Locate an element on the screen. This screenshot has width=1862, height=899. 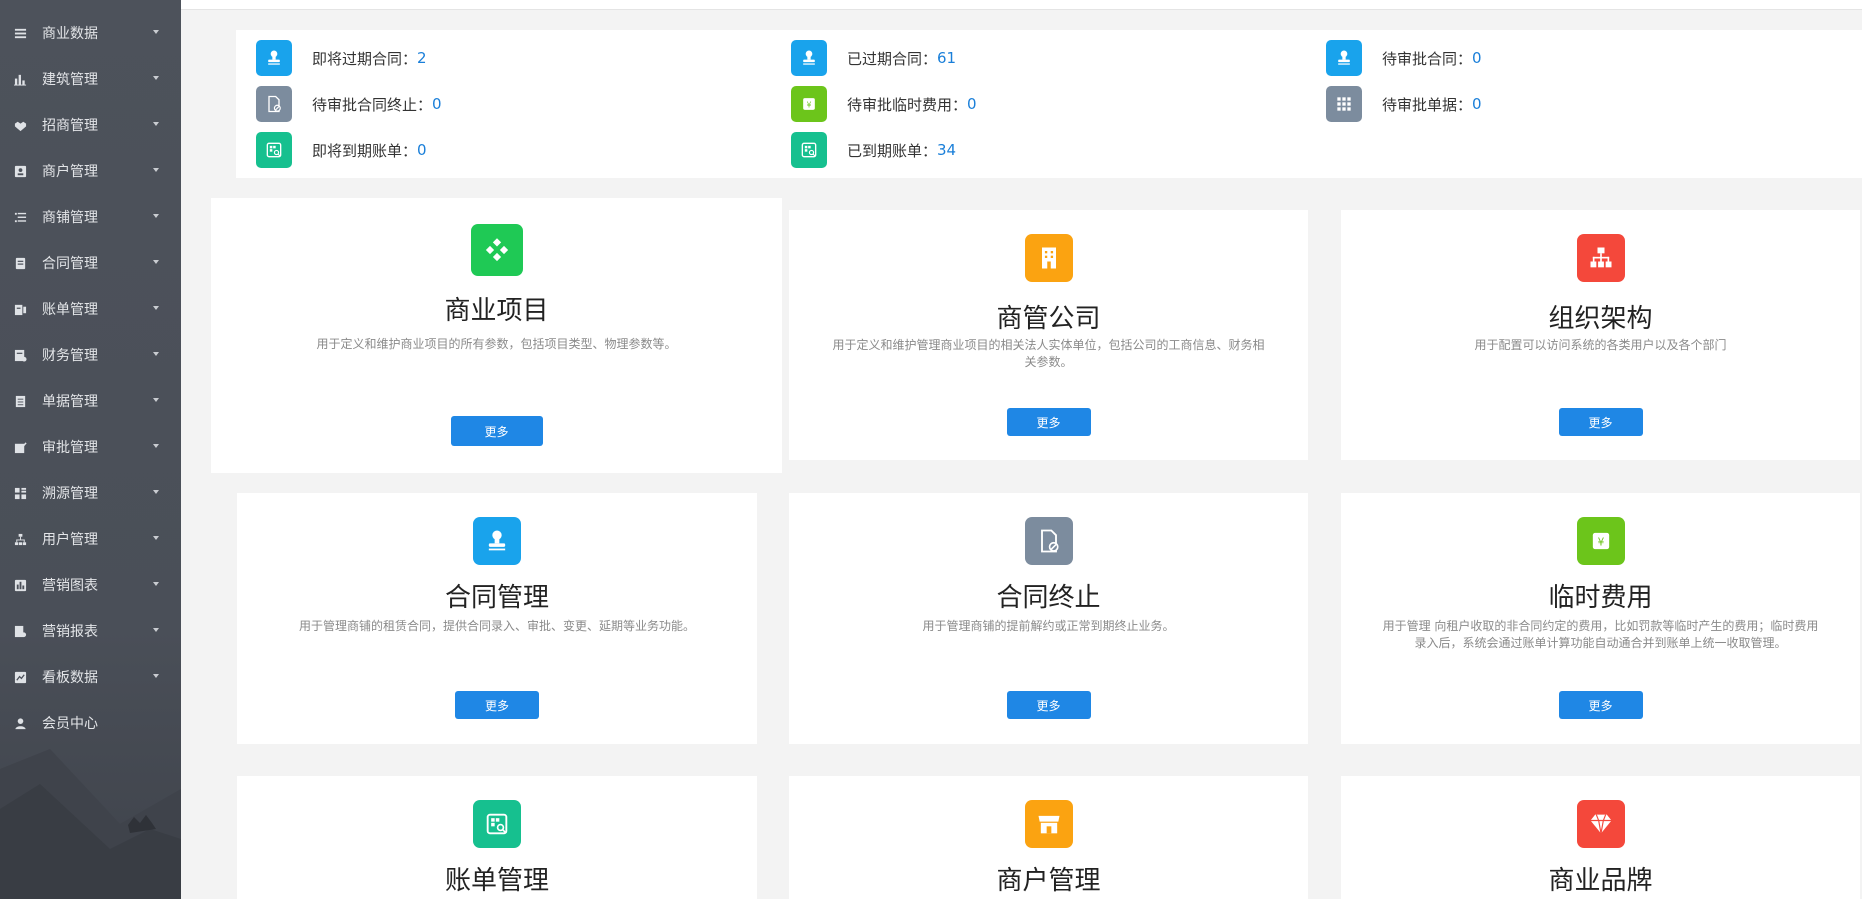
module-card: 合同终止 用于管理商铺的提前解约或正常到期终止业务。 更多 is located at coordinates (1048, 618).